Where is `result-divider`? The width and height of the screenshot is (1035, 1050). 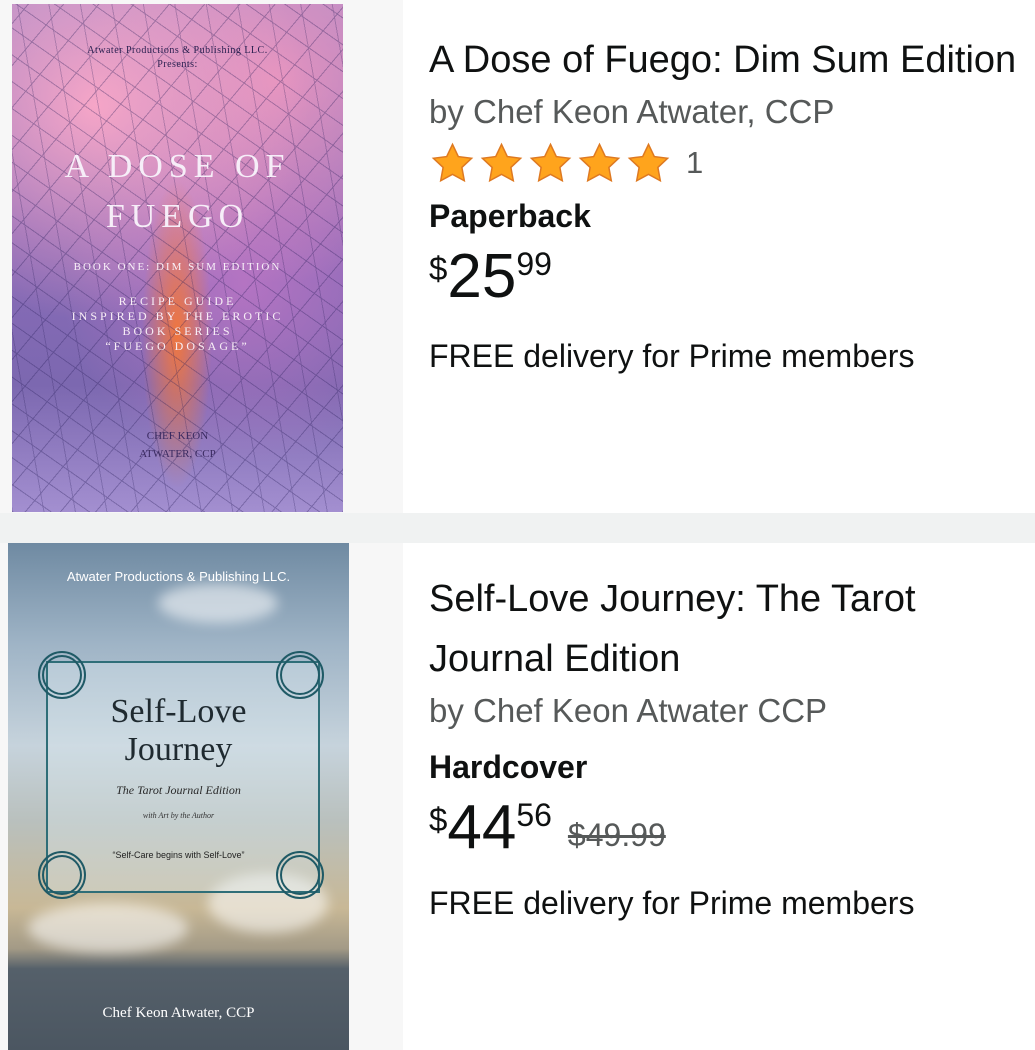
result-divider is located at coordinates (517, 528).